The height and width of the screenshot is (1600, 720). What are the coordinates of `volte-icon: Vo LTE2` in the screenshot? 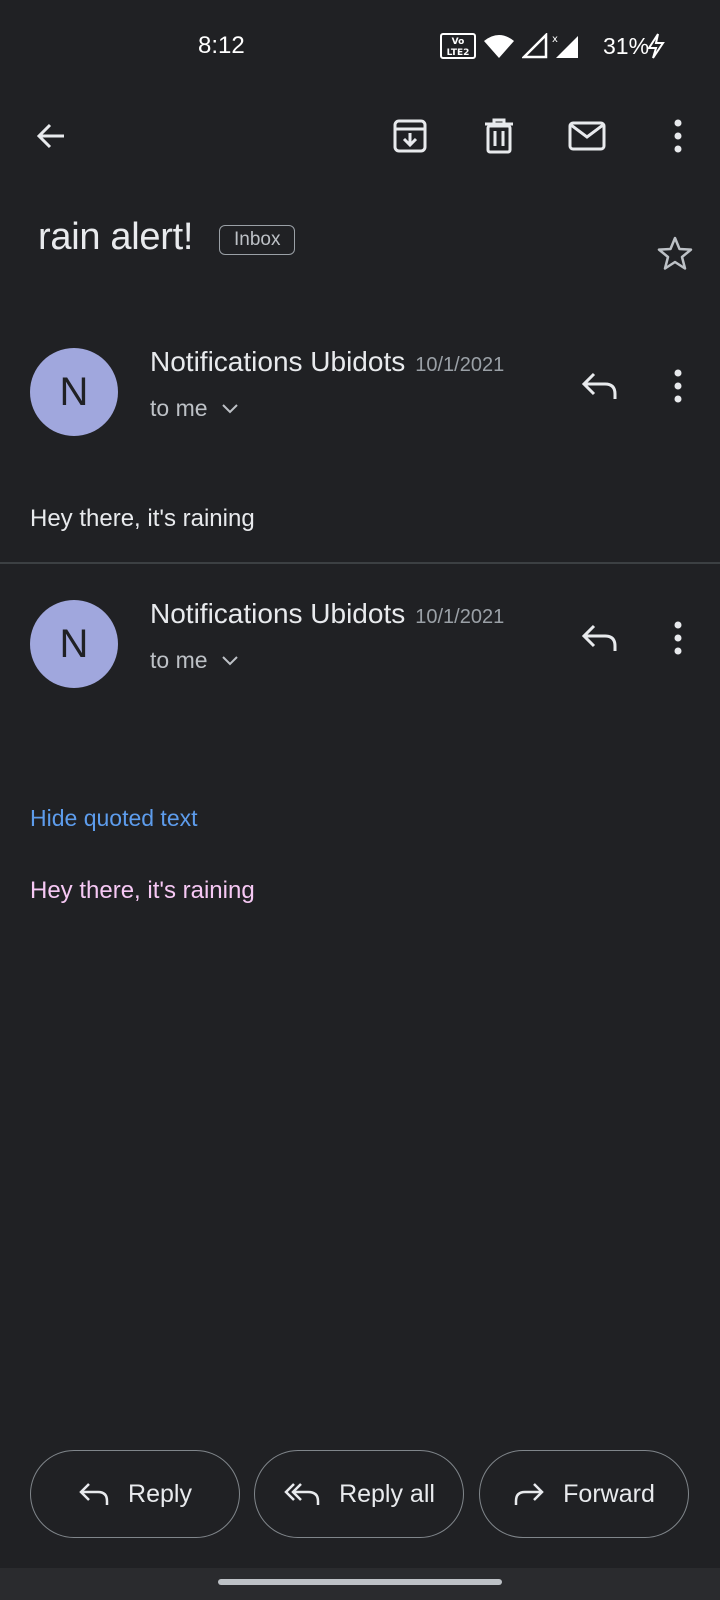 It's located at (458, 46).